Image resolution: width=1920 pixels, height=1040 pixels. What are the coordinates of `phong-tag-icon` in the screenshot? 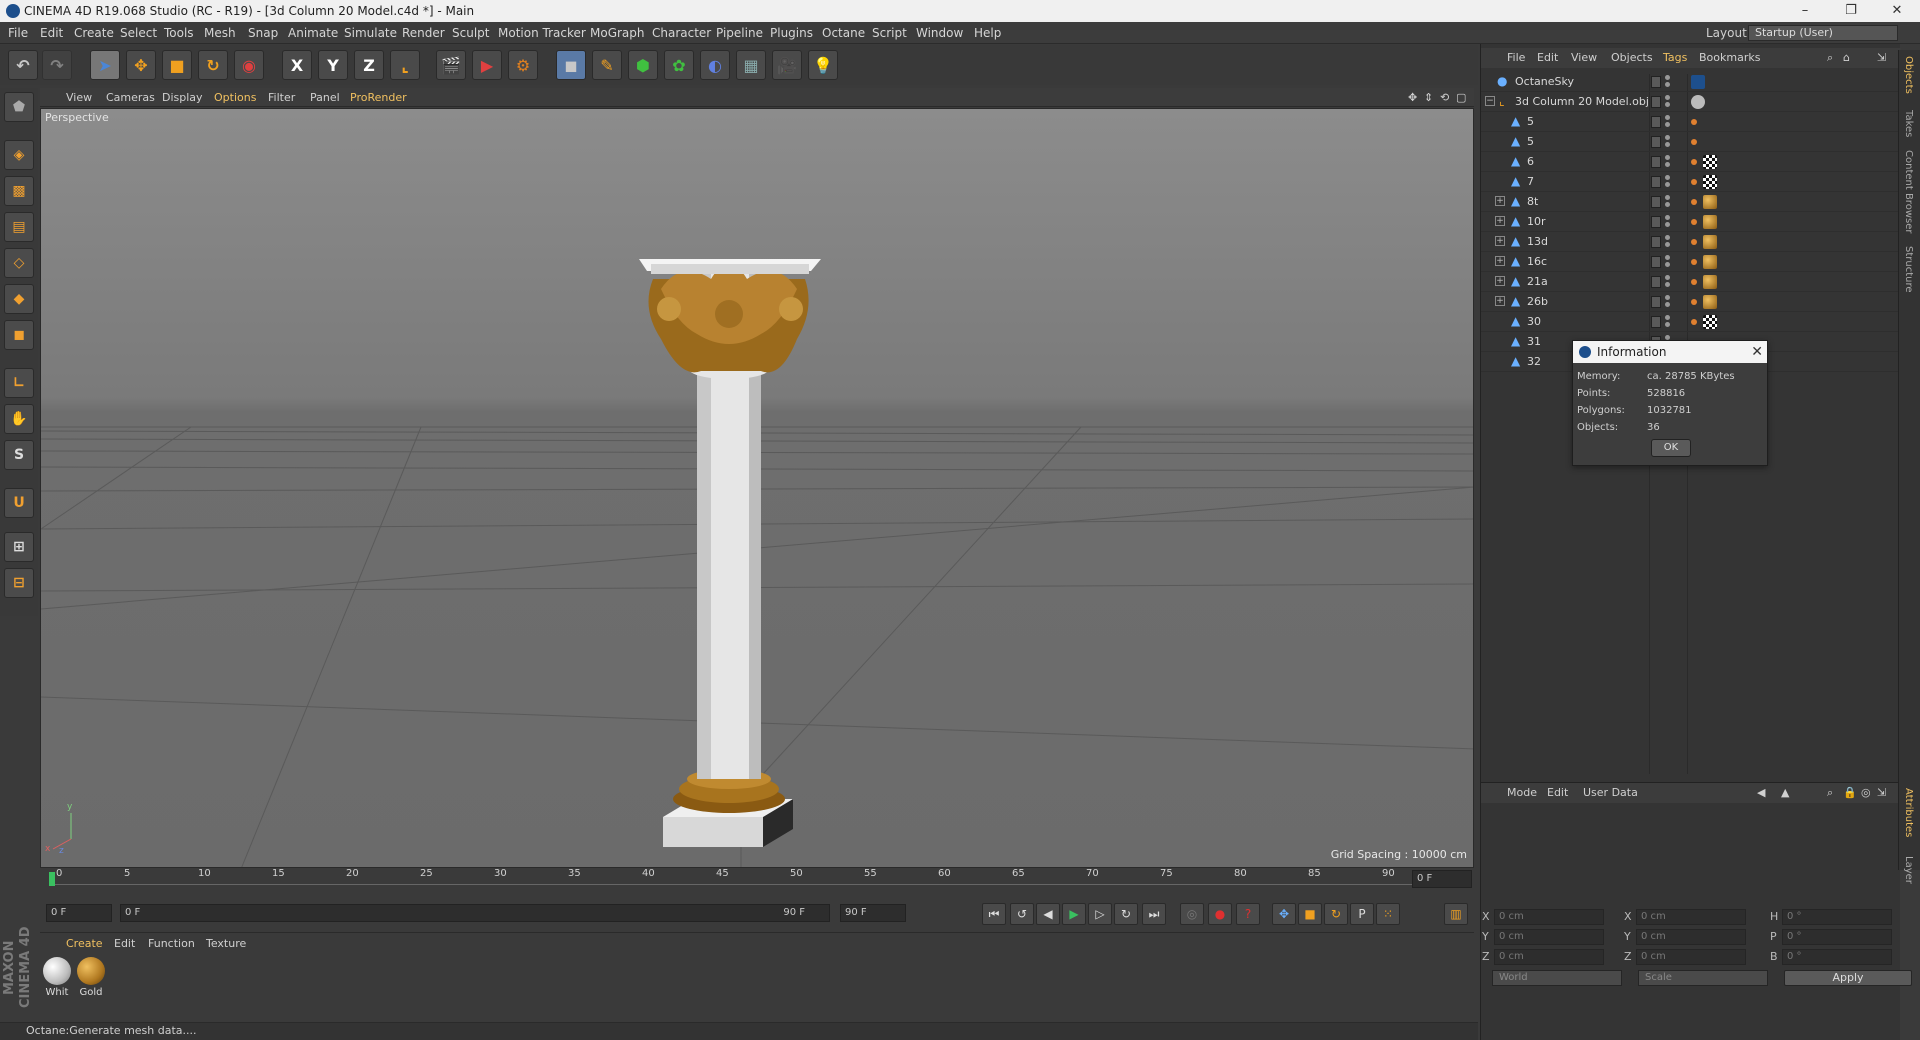 It's located at (1698, 102).